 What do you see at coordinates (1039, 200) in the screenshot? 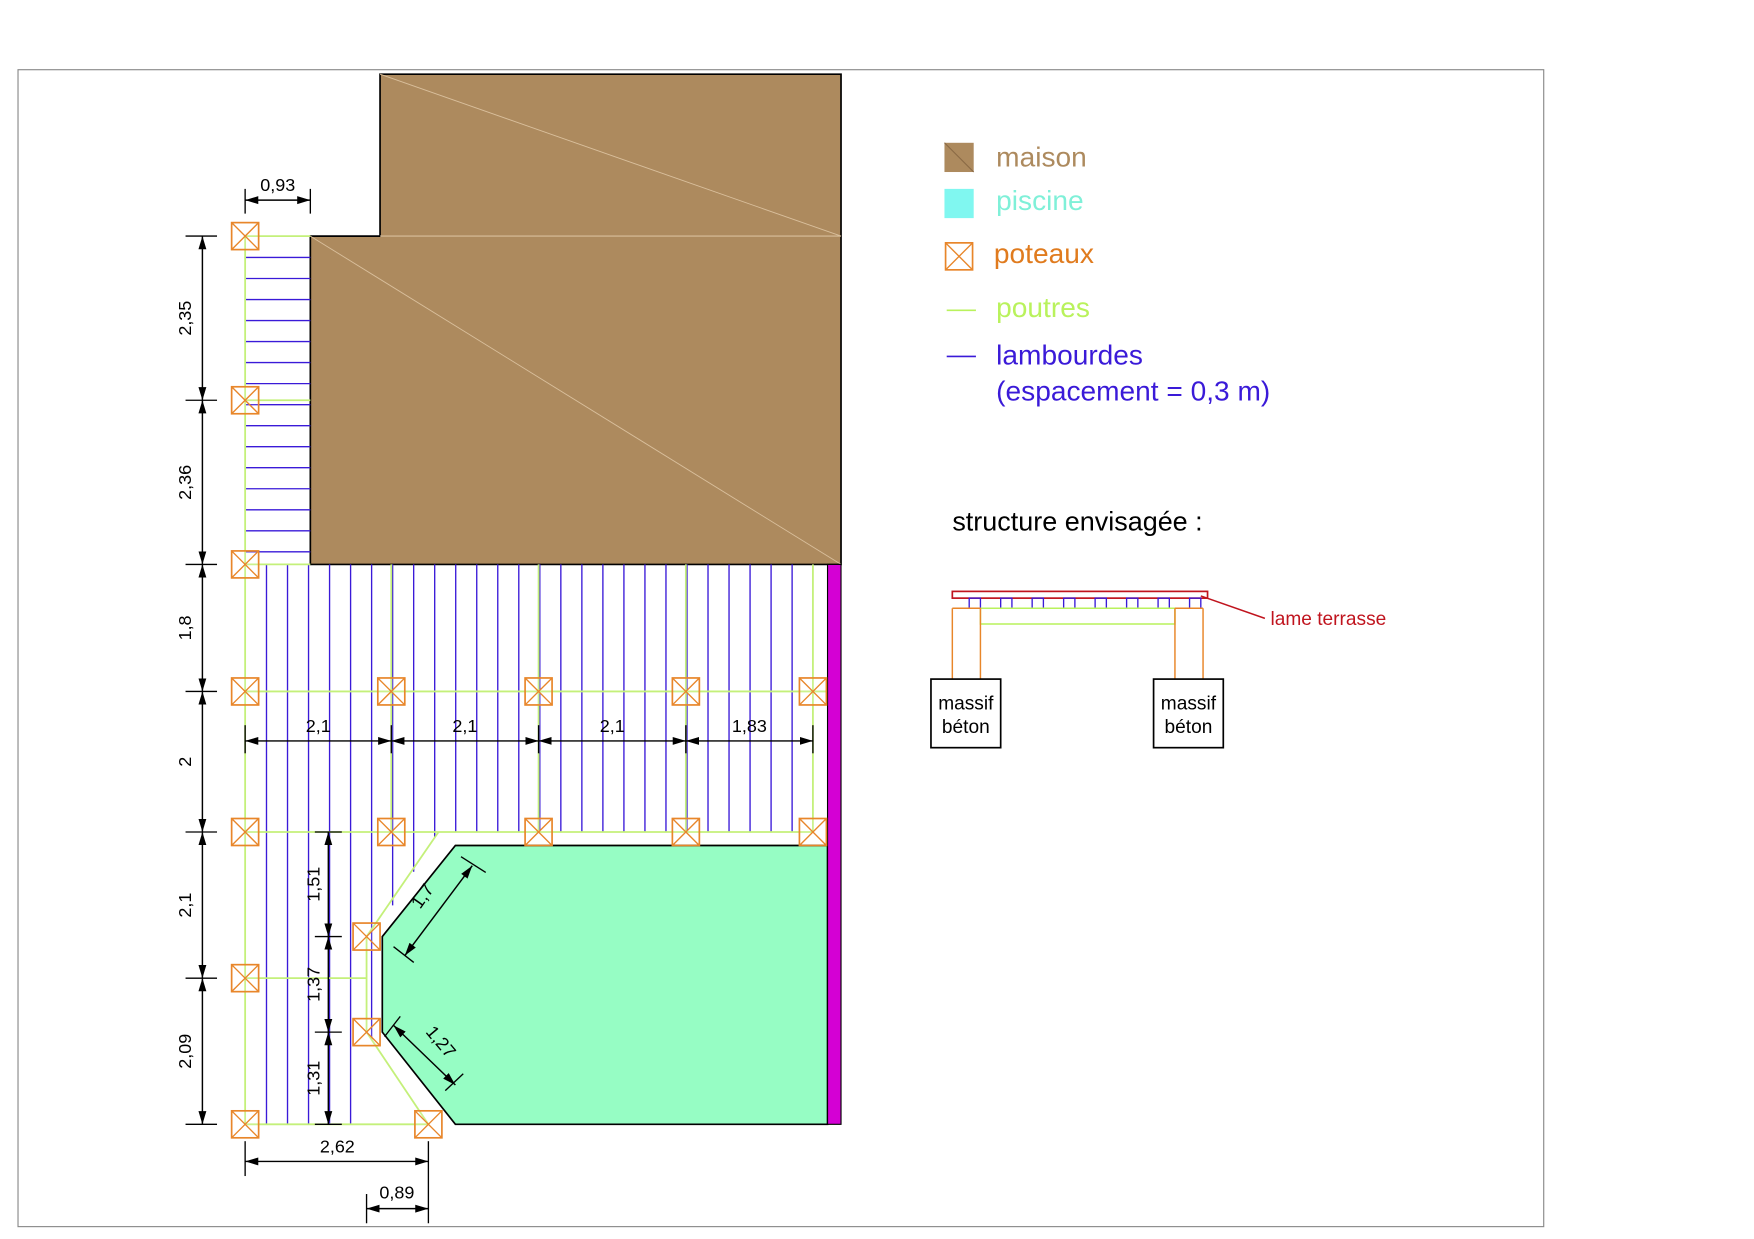
I see `legend-label-piscine: piscine` at bounding box center [1039, 200].